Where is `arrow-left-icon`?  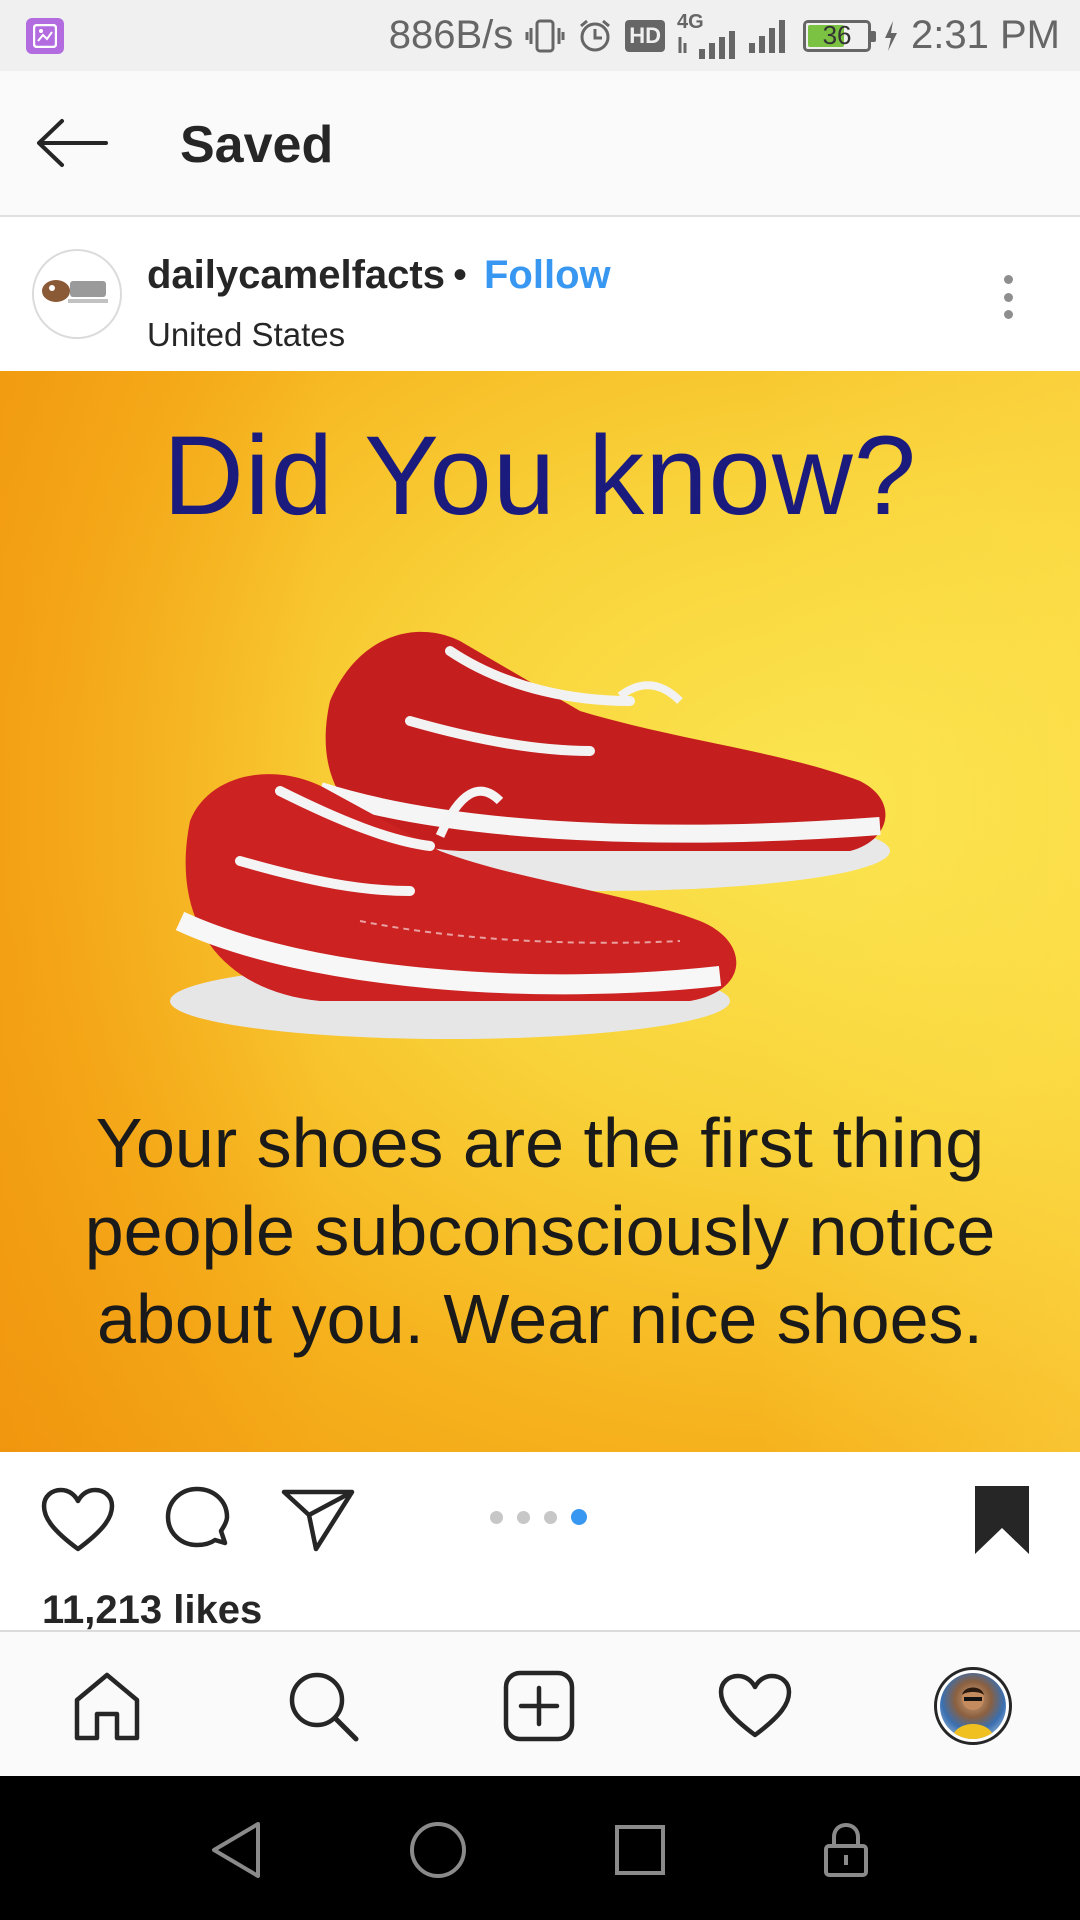
arrow-left-icon is located at coordinates (72, 143).